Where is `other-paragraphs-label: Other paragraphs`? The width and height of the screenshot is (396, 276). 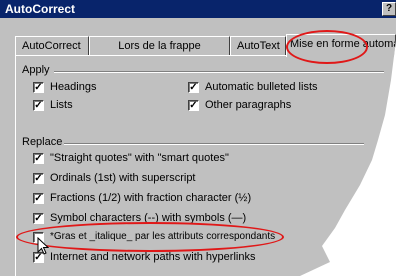 other-paragraphs-label: Other paragraphs is located at coordinates (248, 105).